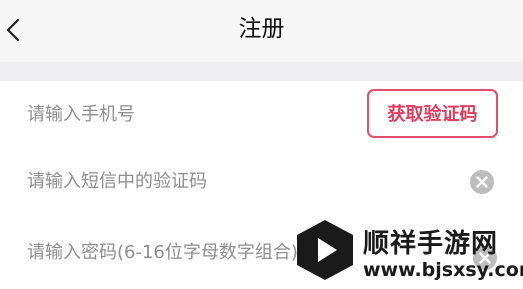  I want to click on section-spacer, so click(261, 71).